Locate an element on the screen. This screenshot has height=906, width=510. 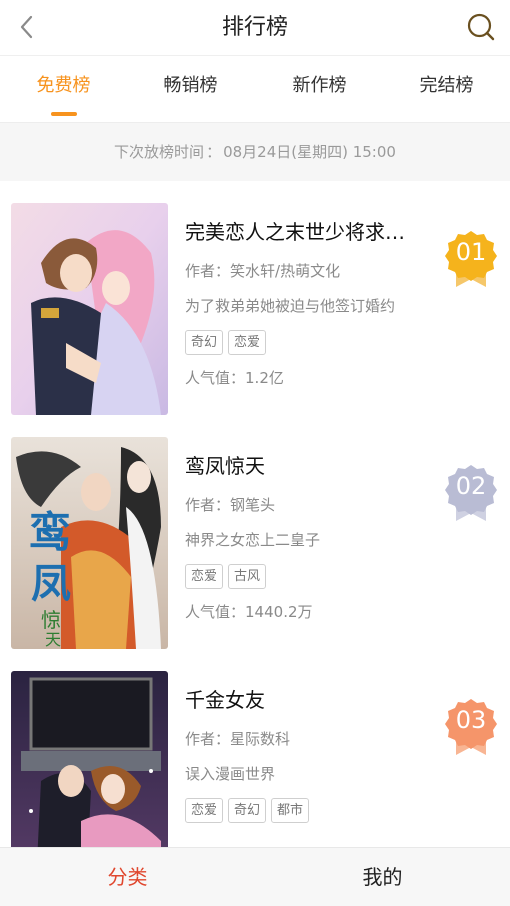
author-line: 作者：星际数科 is located at coordinates (300, 739).